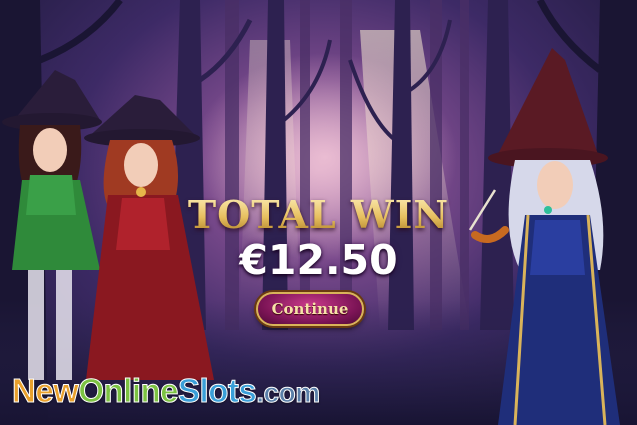  What do you see at coordinates (128, 391) in the screenshot?
I see `watermark-online: Online` at bounding box center [128, 391].